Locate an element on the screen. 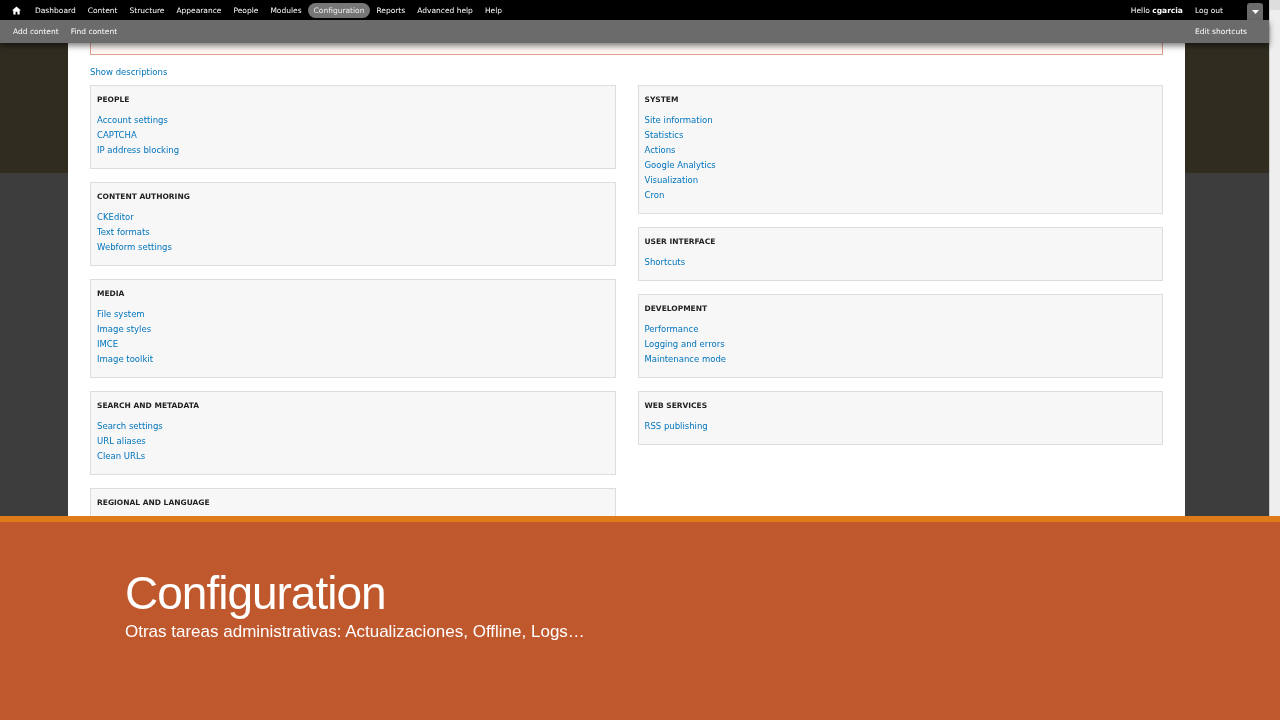 Image resolution: width=1280 pixels, height=720 pixels. settings-link: Search settings is located at coordinates (130, 426).